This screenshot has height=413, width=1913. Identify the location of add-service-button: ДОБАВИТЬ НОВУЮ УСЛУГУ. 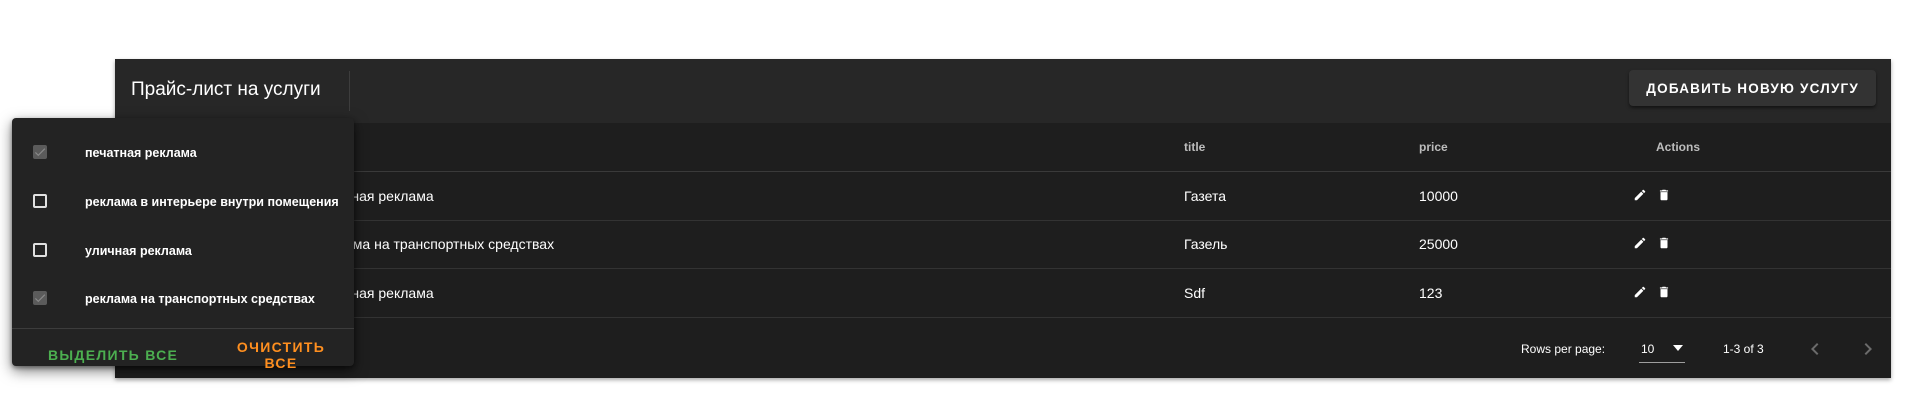
(1752, 88).